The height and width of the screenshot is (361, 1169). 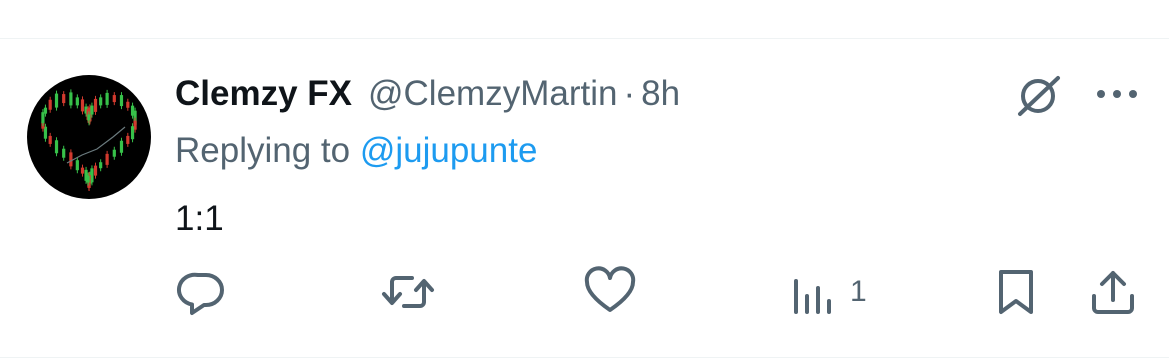 I want to click on reply-icon, so click(x=200, y=293).